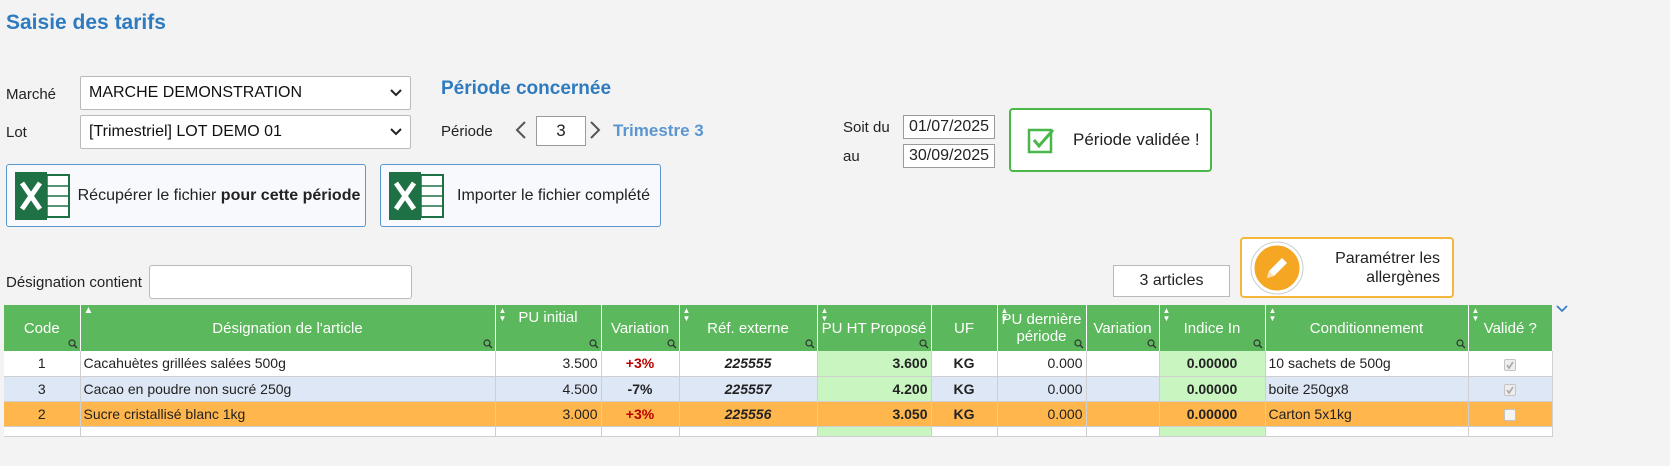 The image size is (1670, 466). I want to click on col-header-designation: ▲ Désignation de l'article, so click(288, 328).